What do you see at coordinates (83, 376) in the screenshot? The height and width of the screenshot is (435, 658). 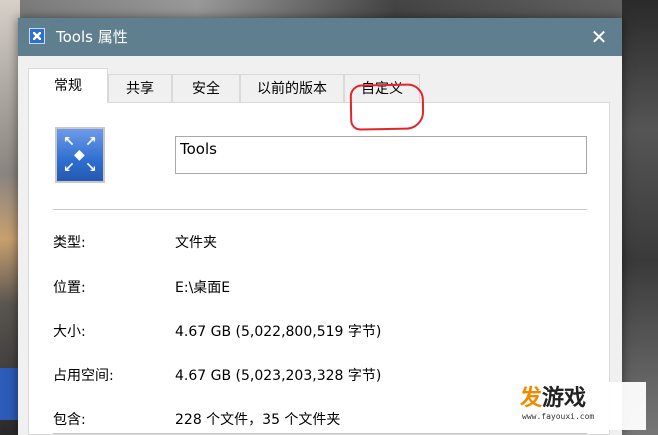 I see `size-on-disk-label: 占用空间:` at bounding box center [83, 376].